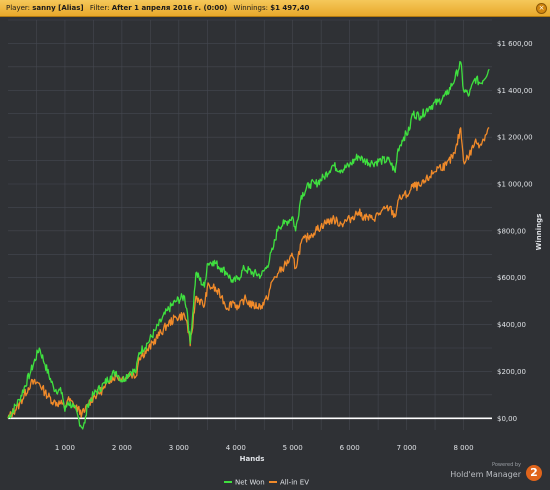  I want to click on hm2-logo-icon: 2, so click(534, 473).